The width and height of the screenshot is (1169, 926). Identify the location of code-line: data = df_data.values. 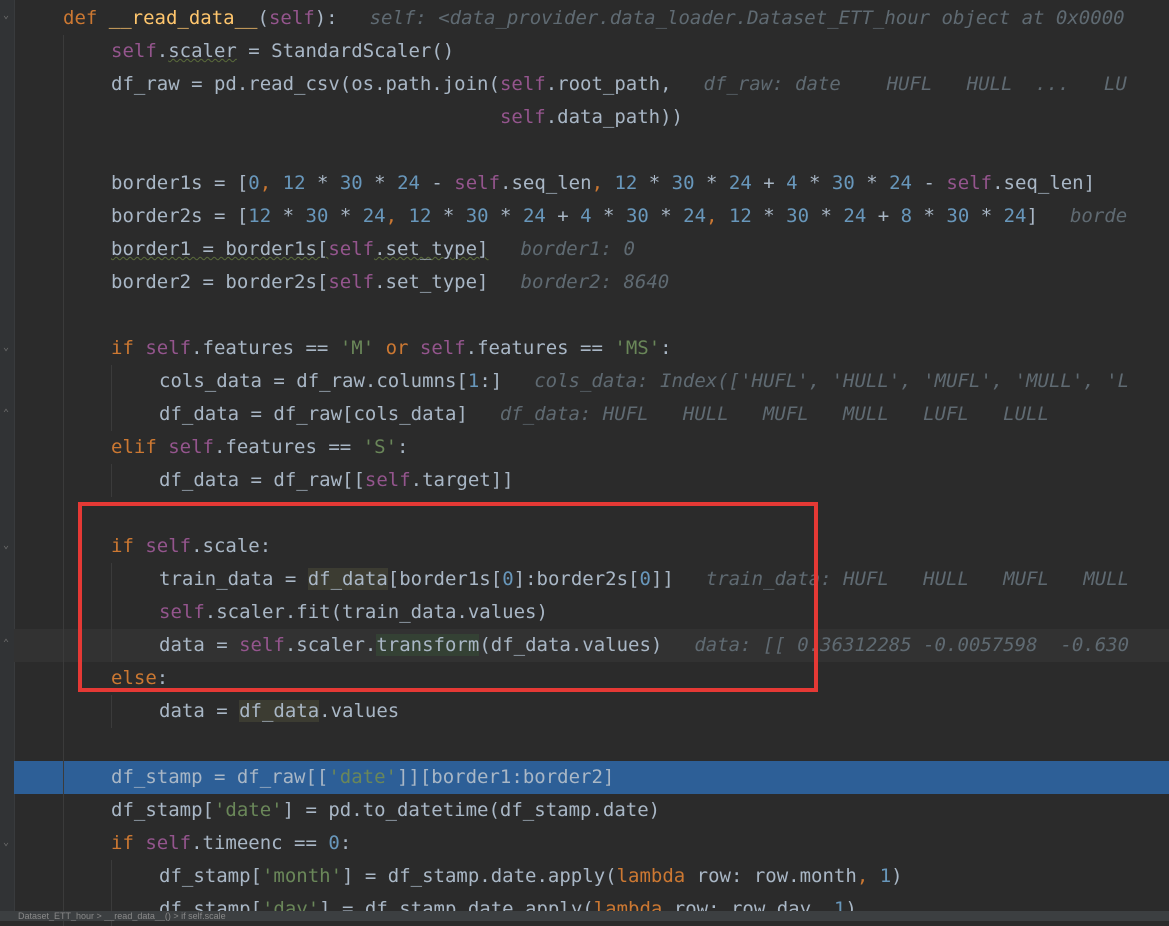
(591, 711).